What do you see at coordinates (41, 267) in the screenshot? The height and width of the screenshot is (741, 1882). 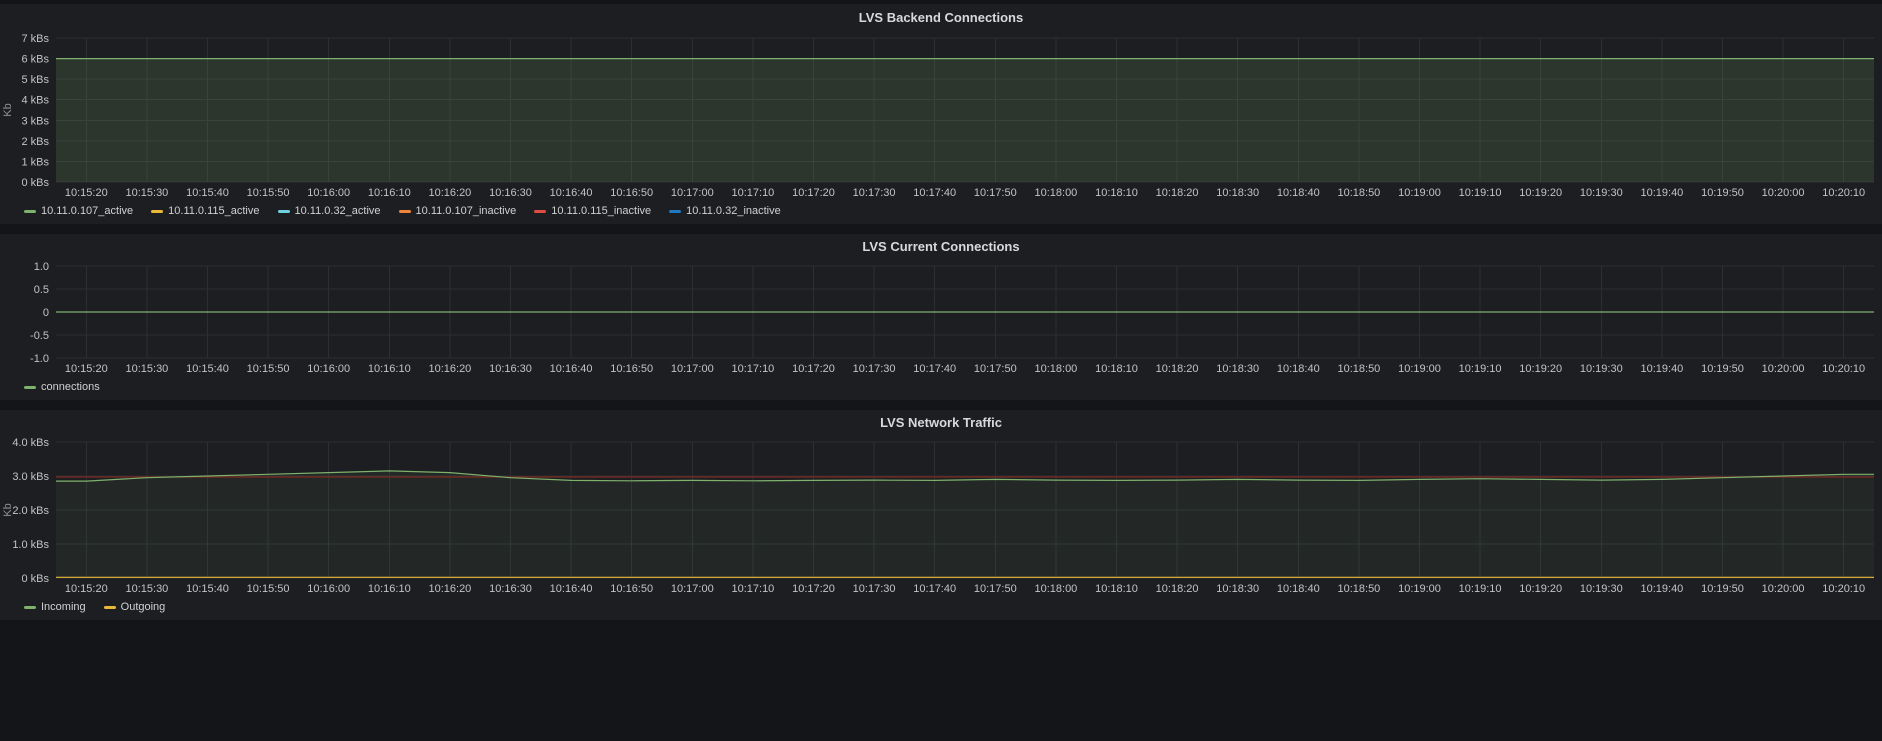 I see `y-tick-label: 1.0` at bounding box center [41, 267].